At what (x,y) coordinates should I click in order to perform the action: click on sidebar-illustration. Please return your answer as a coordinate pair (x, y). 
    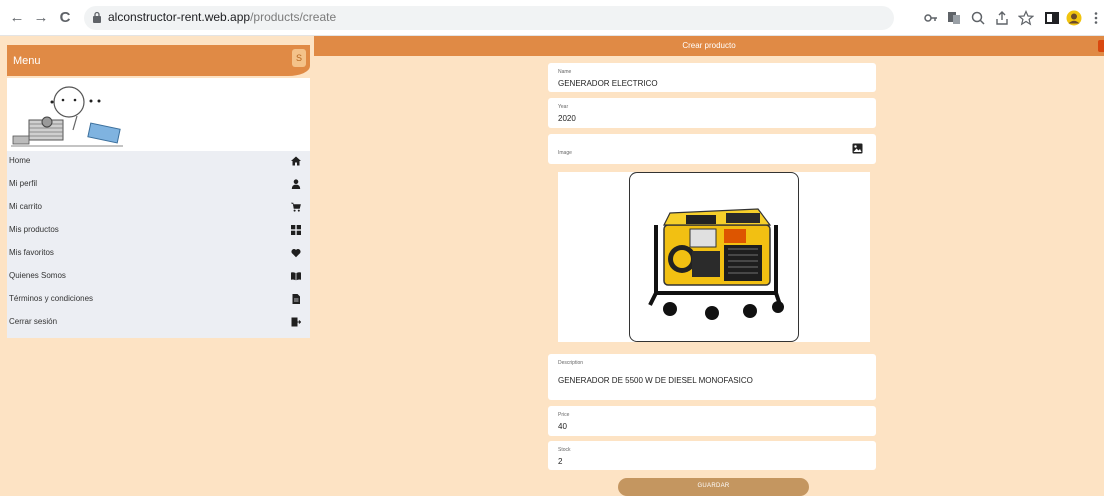
    Looking at the image, I should click on (158, 114).